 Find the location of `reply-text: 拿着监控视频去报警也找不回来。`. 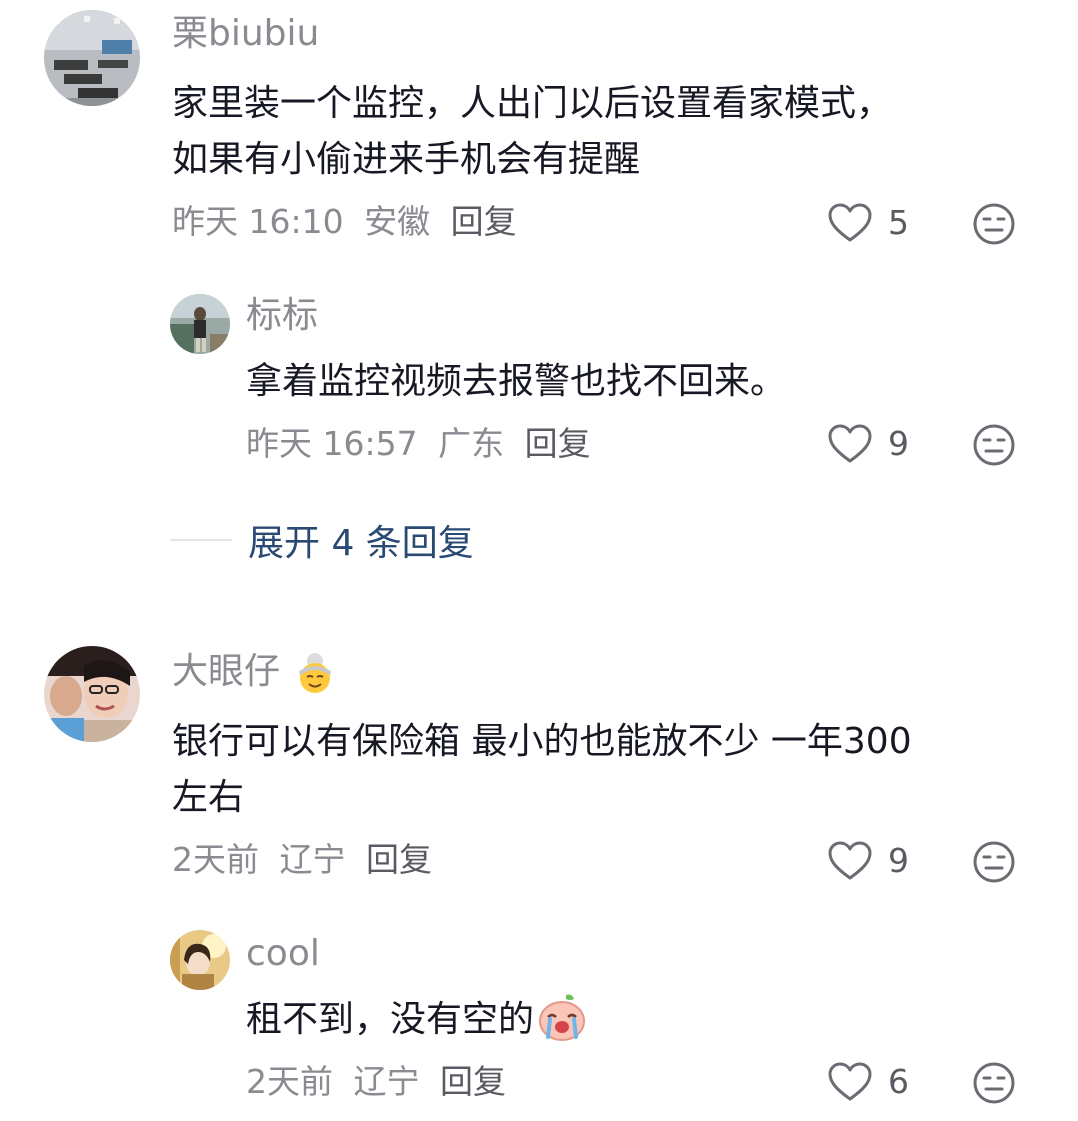

reply-text: 拿着监控视频去报警也找不回来。 is located at coordinates (516, 381).